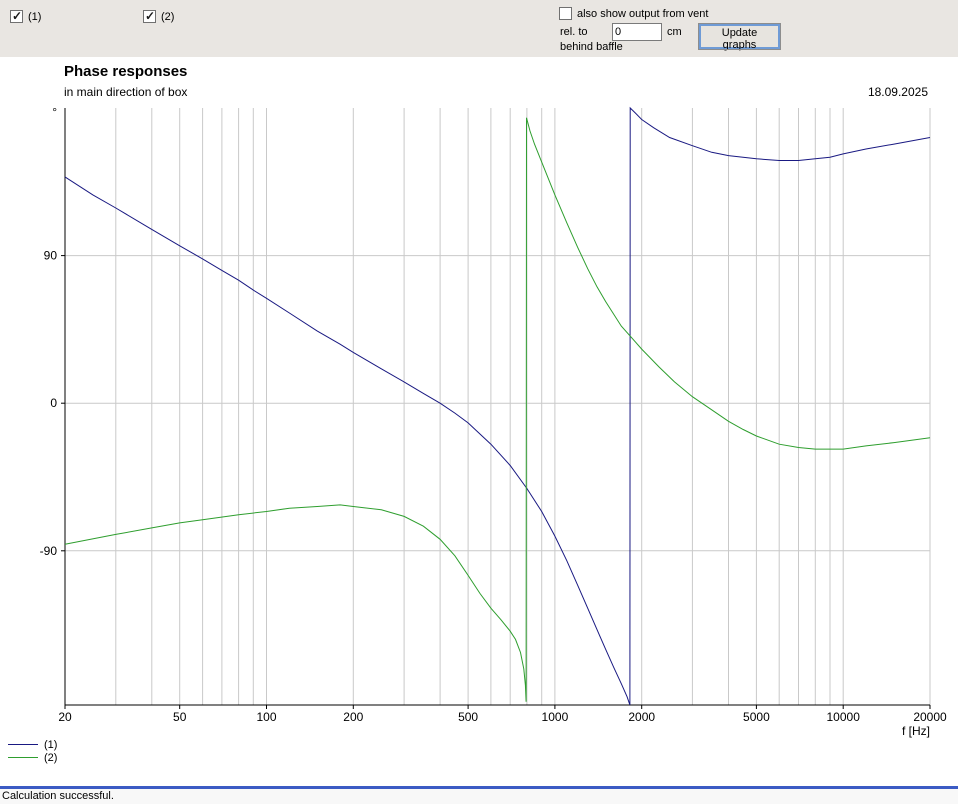  Describe the element at coordinates (23, 744) in the screenshot. I see `legend-line-curve1` at that location.